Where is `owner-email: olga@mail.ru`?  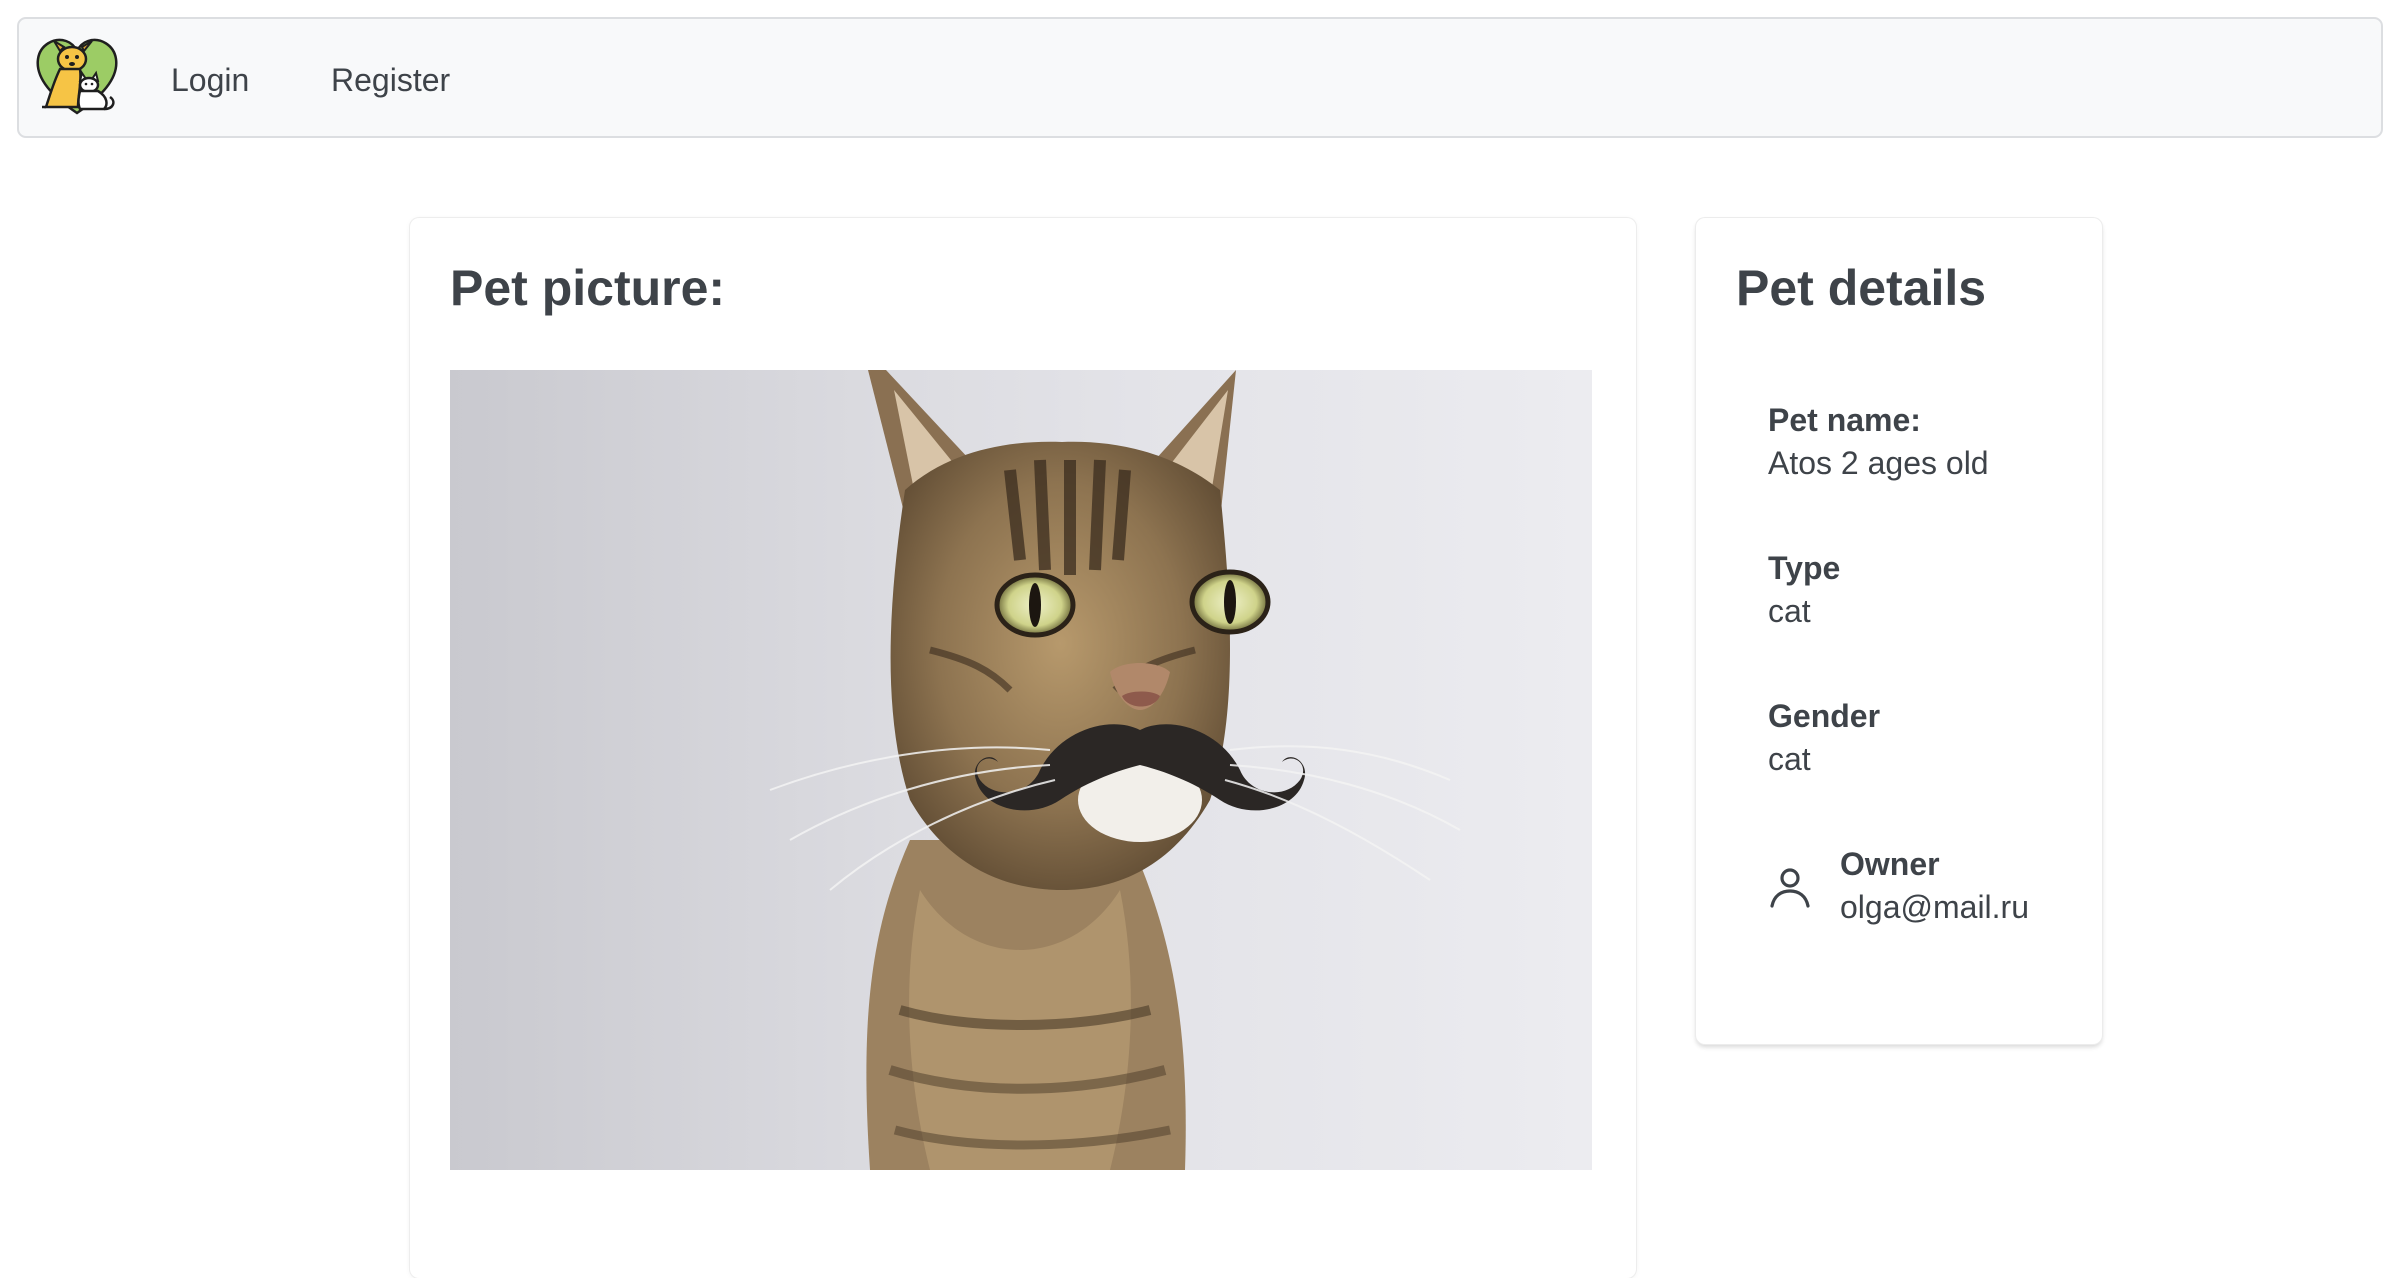 owner-email: olga@mail.ru is located at coordinates (1934, 907).